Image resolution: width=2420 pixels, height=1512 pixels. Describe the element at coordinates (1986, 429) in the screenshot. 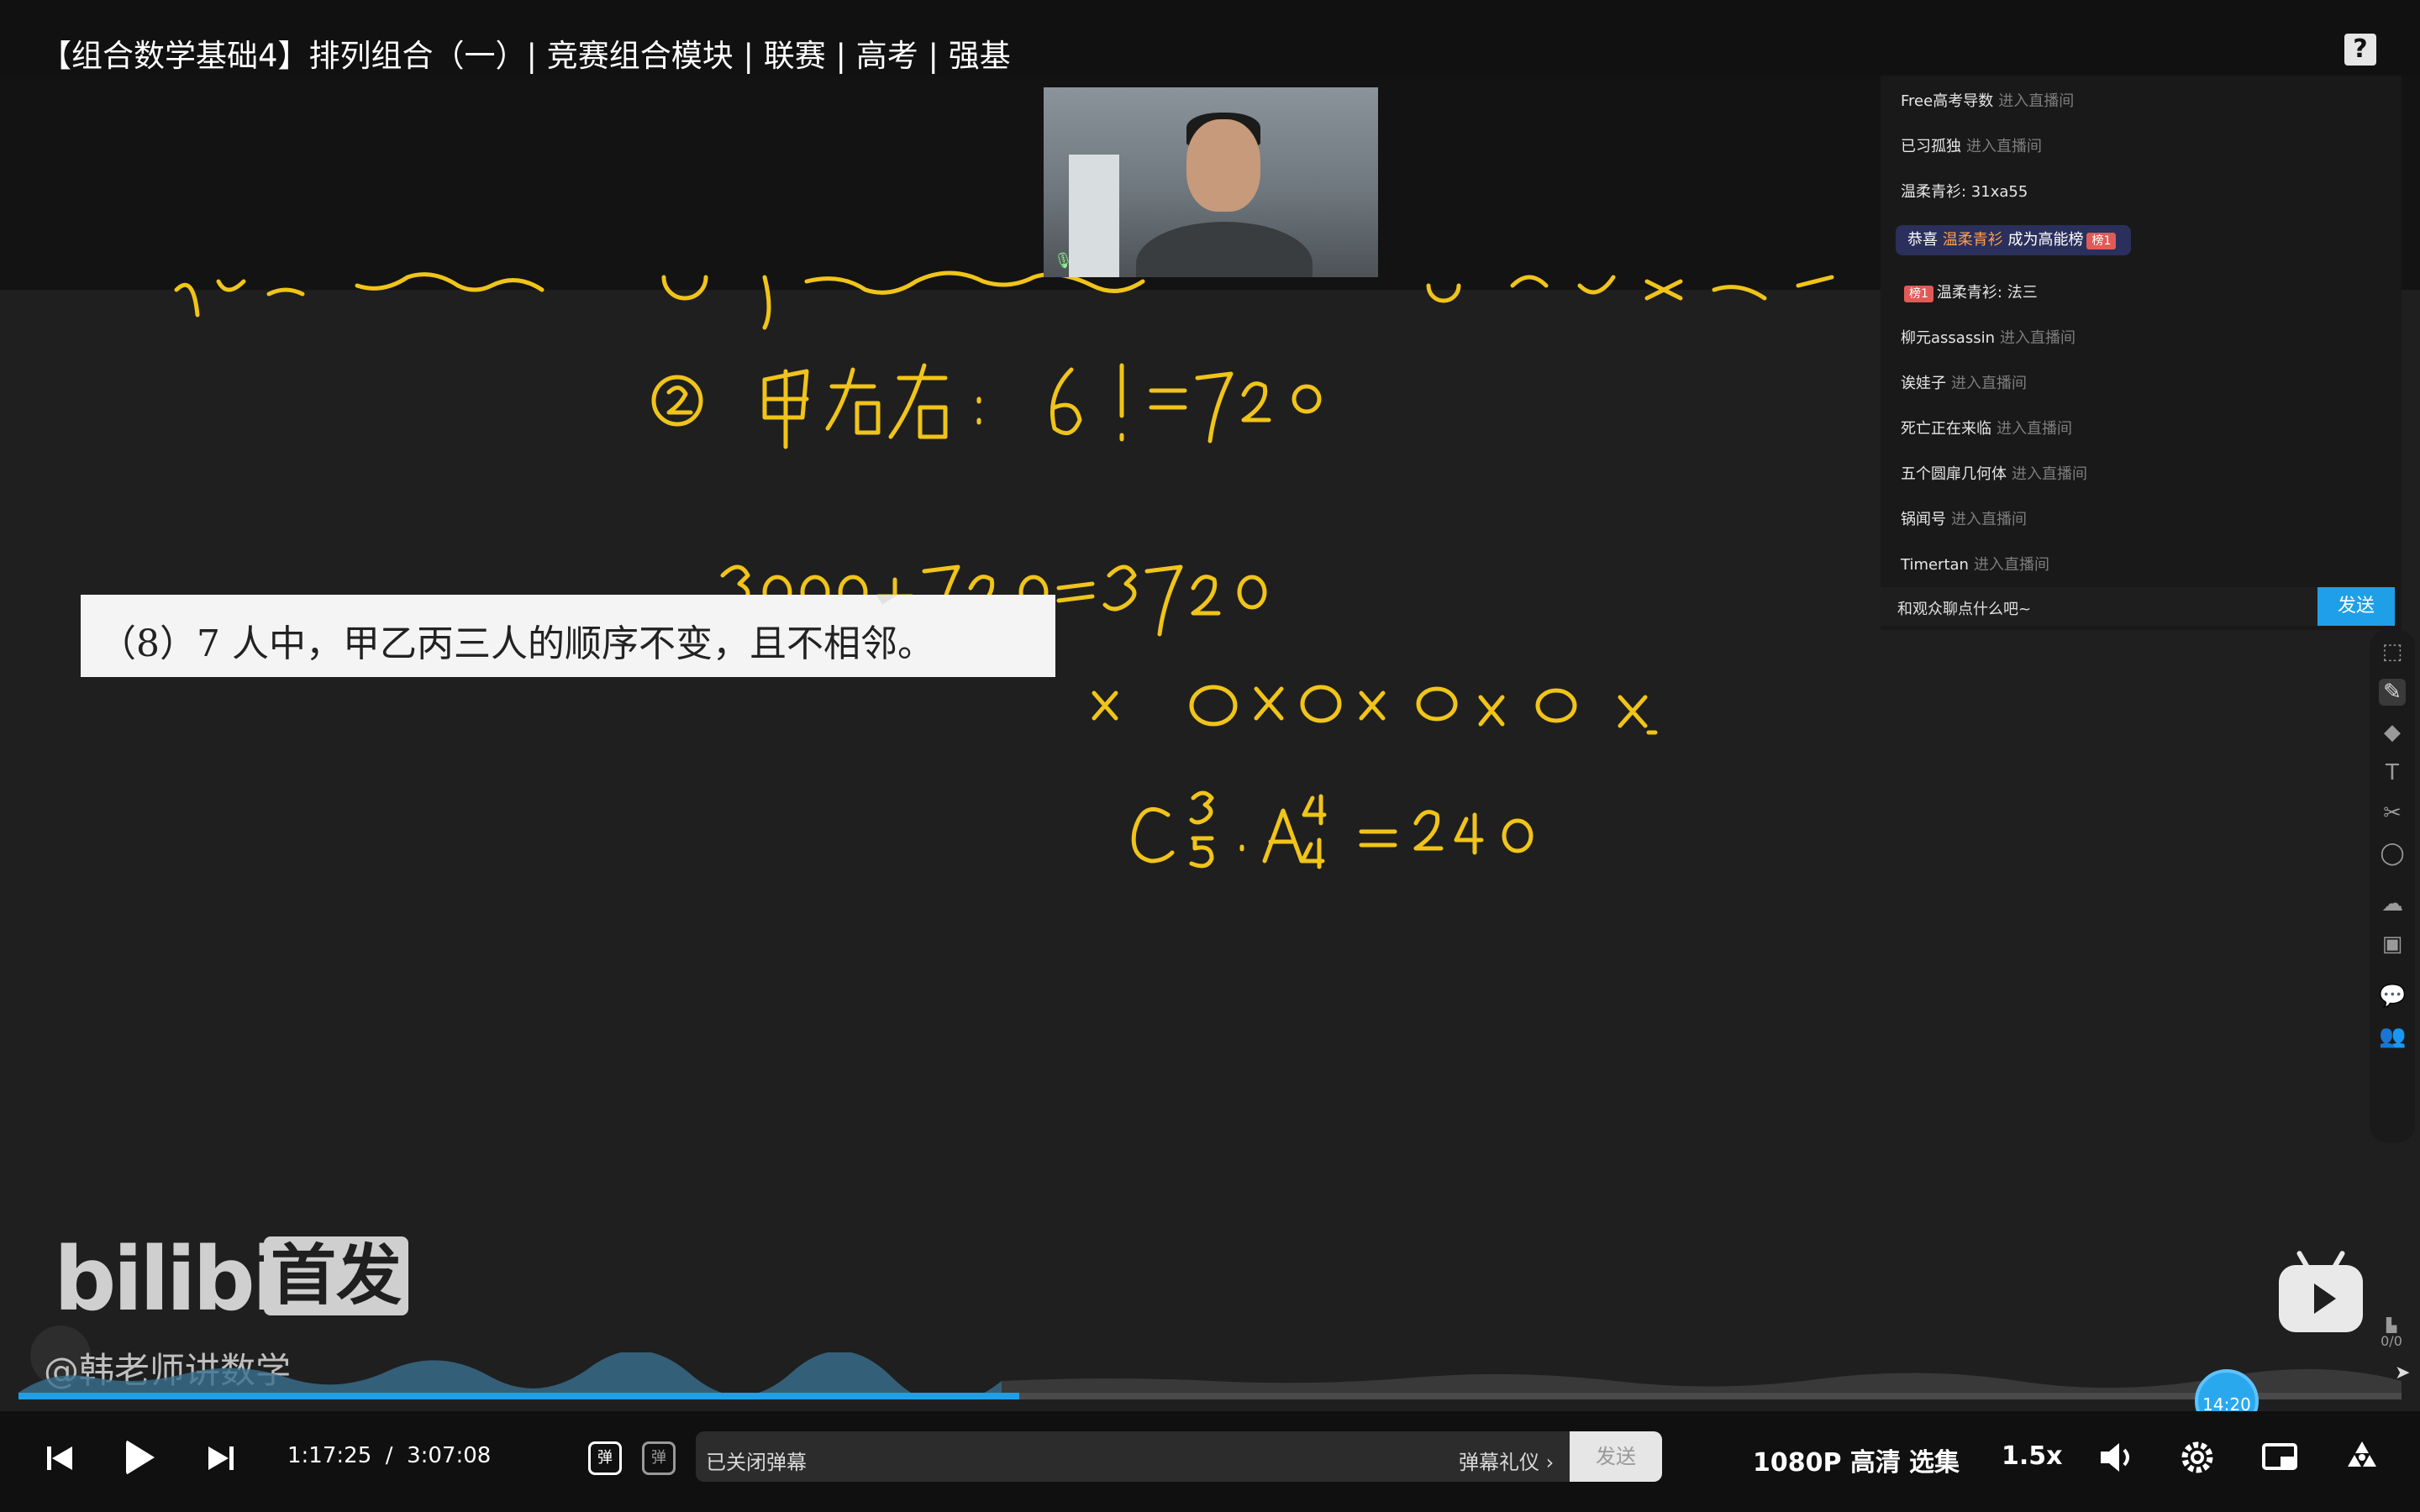

I see `chat-message: 死亡正在来临 进入直播间` at that location.